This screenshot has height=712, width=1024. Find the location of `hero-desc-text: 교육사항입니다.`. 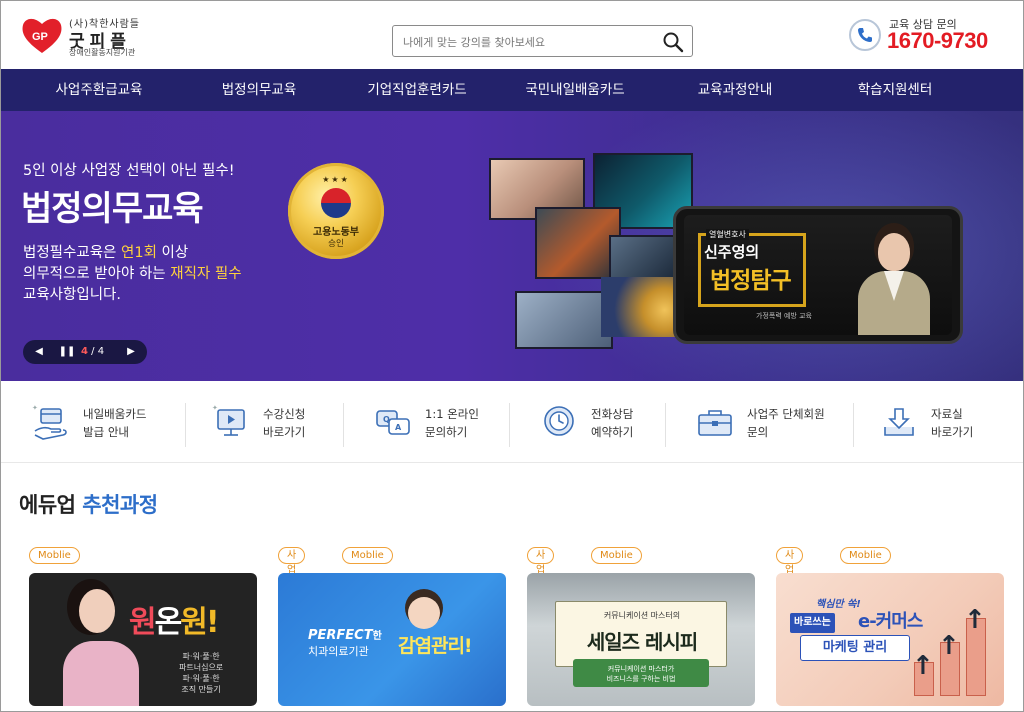

hero-desc-text: 교육사항입니다. is located at coordinates (72, 295).